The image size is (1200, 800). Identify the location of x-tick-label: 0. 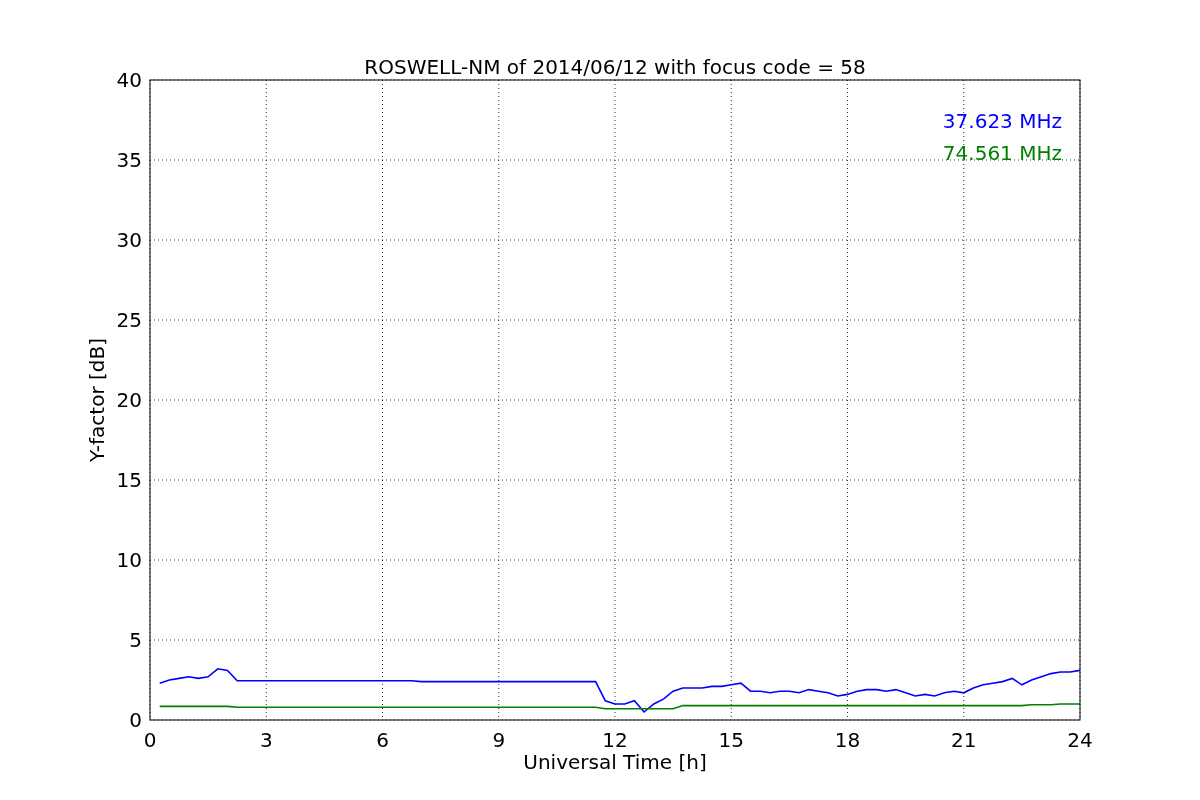
(150, 740).